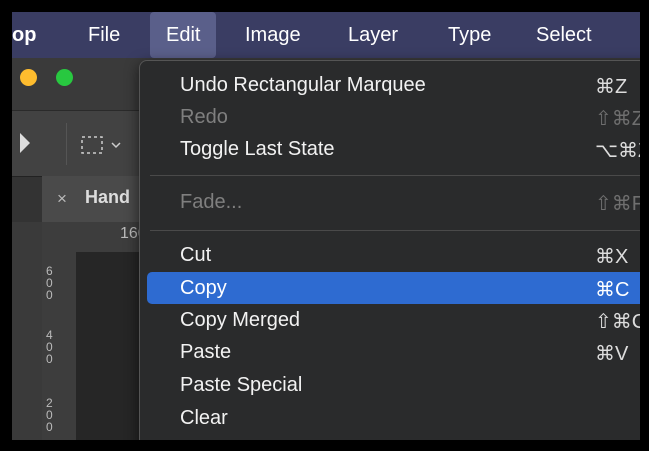 This screenshot has width=649, height=451. What do you see at coordinates (390, 202) in the screenshot?
I see `menu-item-fade: Fade... ⇧⌘F` at bounding box center [390, 202].